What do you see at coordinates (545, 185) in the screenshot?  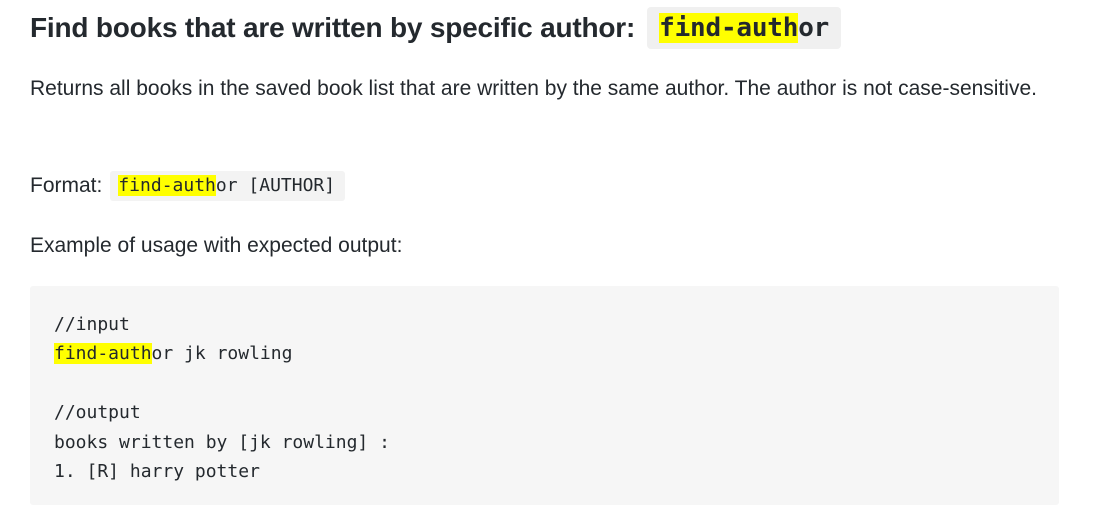 I see `format-paragraph: Format: find-author [AUTHOR]` at bounding box center [545, 185].